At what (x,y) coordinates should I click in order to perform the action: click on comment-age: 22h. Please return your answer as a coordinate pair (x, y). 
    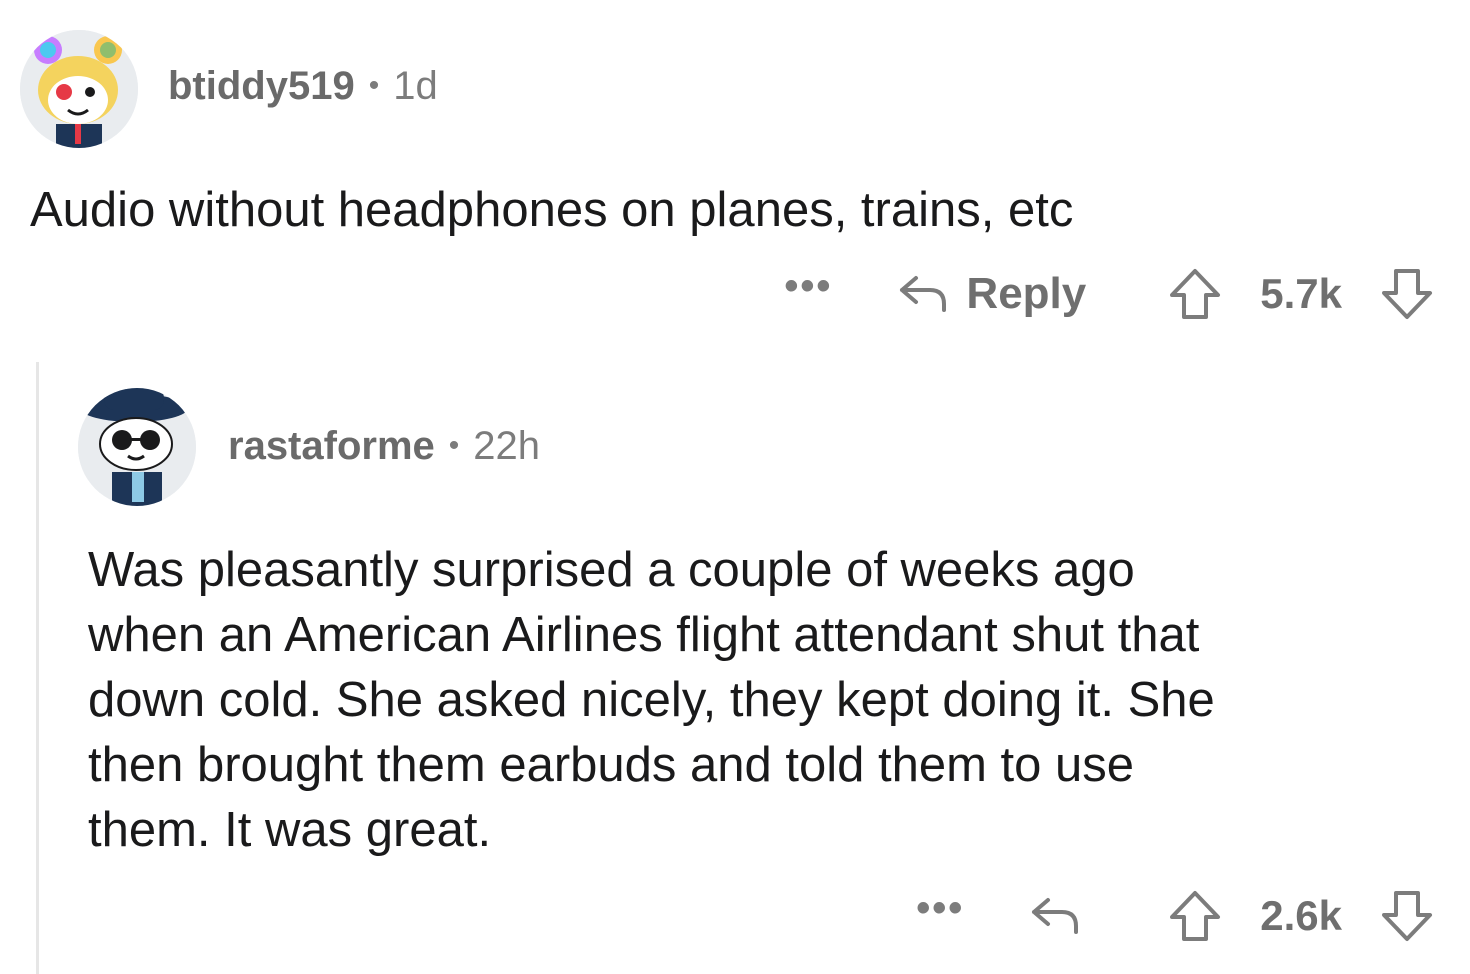
    Looking at the image, I should click on (507, 446).